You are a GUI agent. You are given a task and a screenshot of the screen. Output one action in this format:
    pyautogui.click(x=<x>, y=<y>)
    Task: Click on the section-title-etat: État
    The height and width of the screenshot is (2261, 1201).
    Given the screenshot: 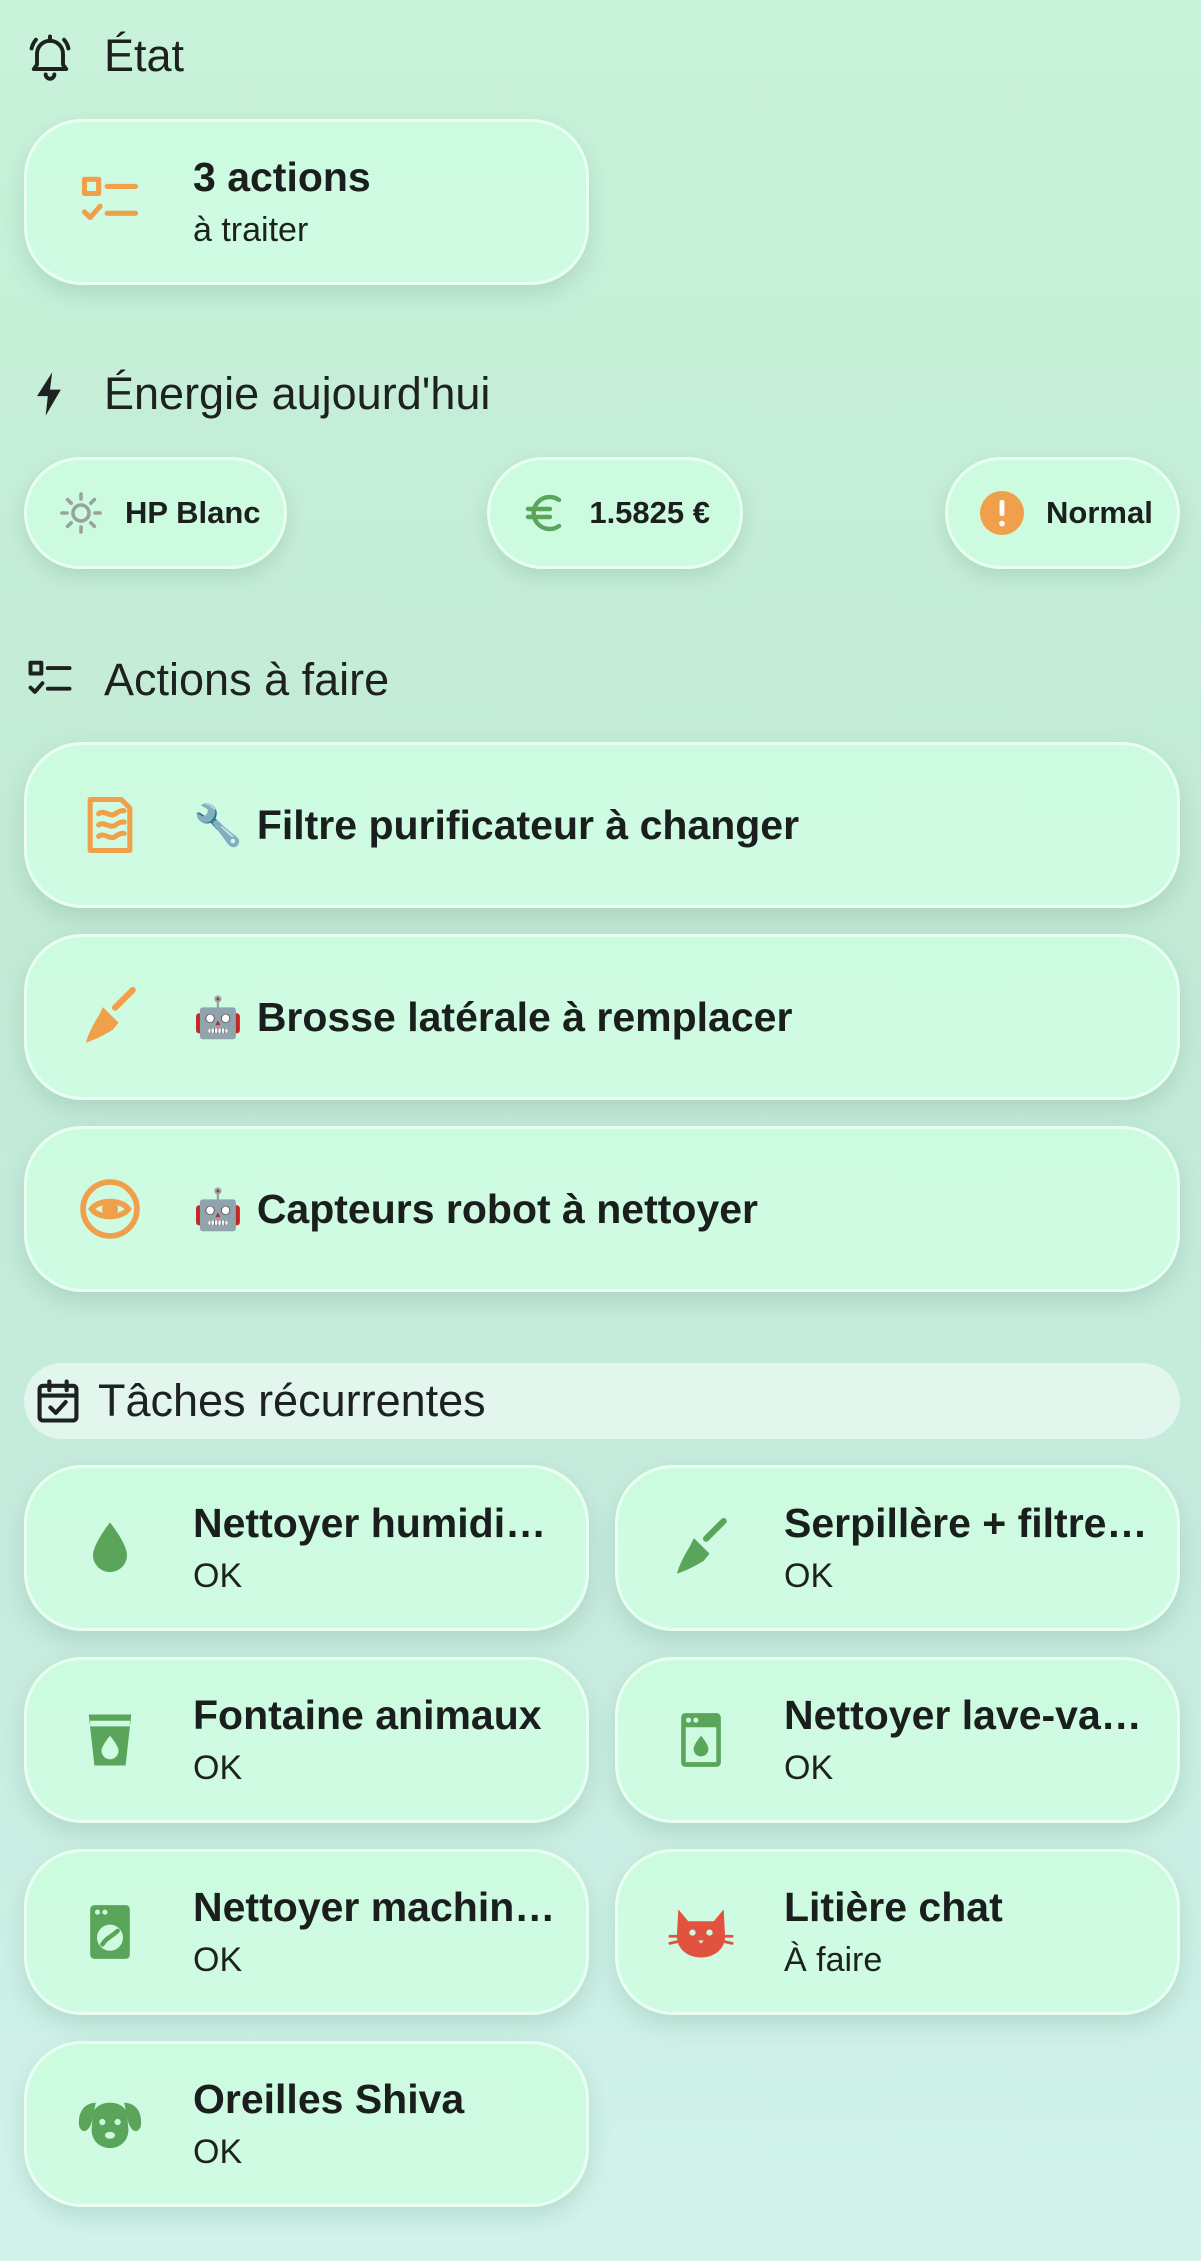 What is the action you would take?
    pyautogui.click(x=104, y=56)
    